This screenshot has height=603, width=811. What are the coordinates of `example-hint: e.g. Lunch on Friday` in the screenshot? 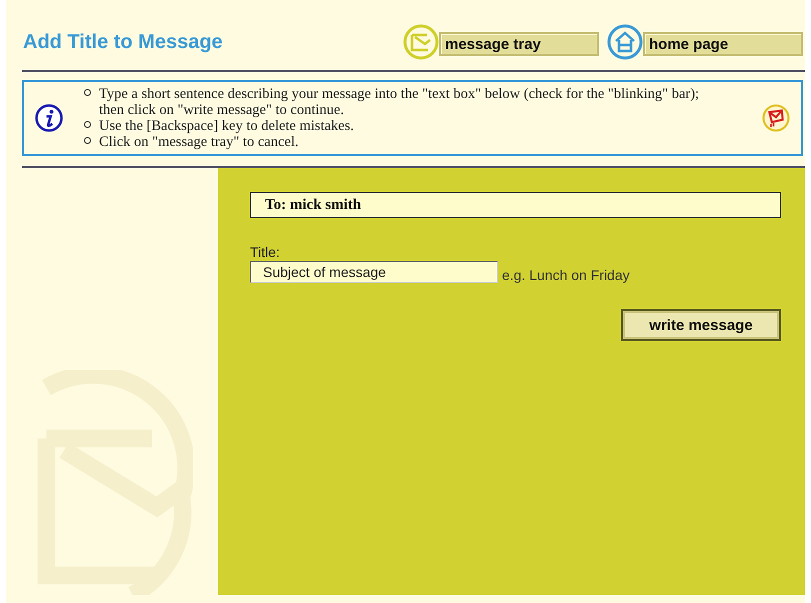 It's located at (566, 275).